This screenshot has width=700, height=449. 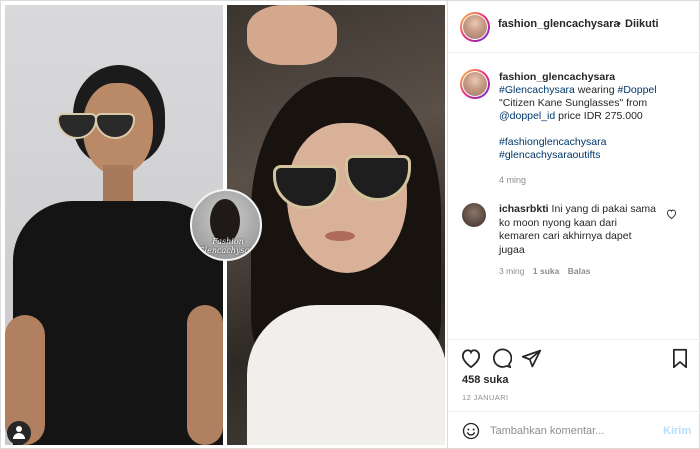 I want to click on comment-meta: 3 ming 1 suka Balas, so click(x=547, y=271).